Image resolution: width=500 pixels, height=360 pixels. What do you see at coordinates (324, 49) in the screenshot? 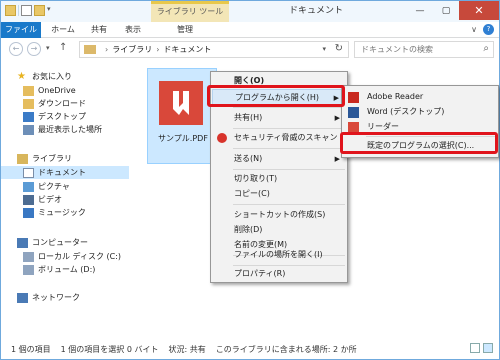
I see `chevron-down-icon: ▾` at bounding box center [324, 49].